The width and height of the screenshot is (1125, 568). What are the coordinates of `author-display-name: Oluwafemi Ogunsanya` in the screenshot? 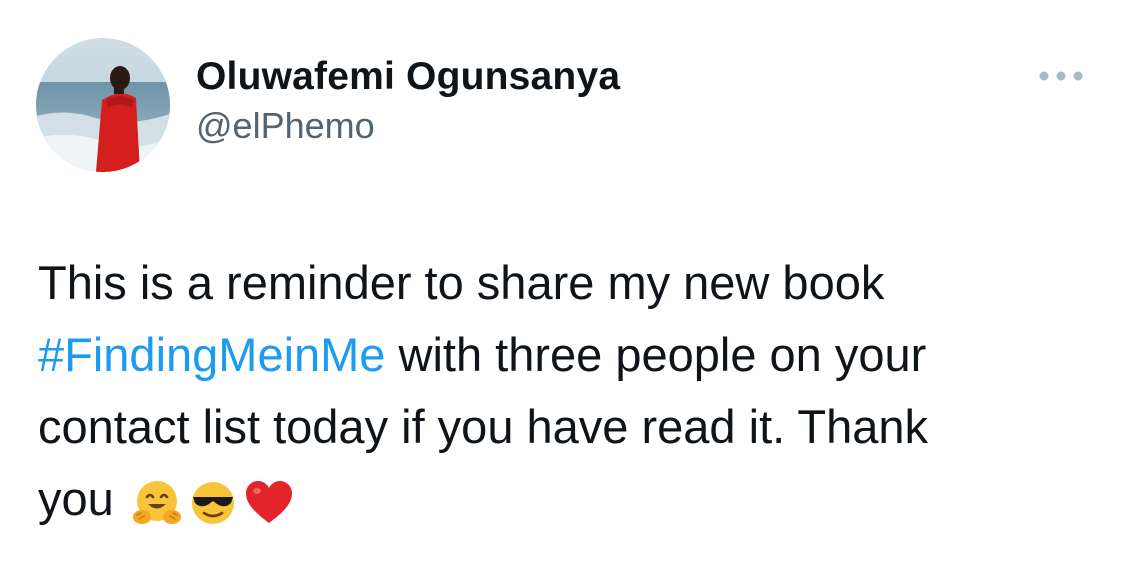 It's located at (408, 77).